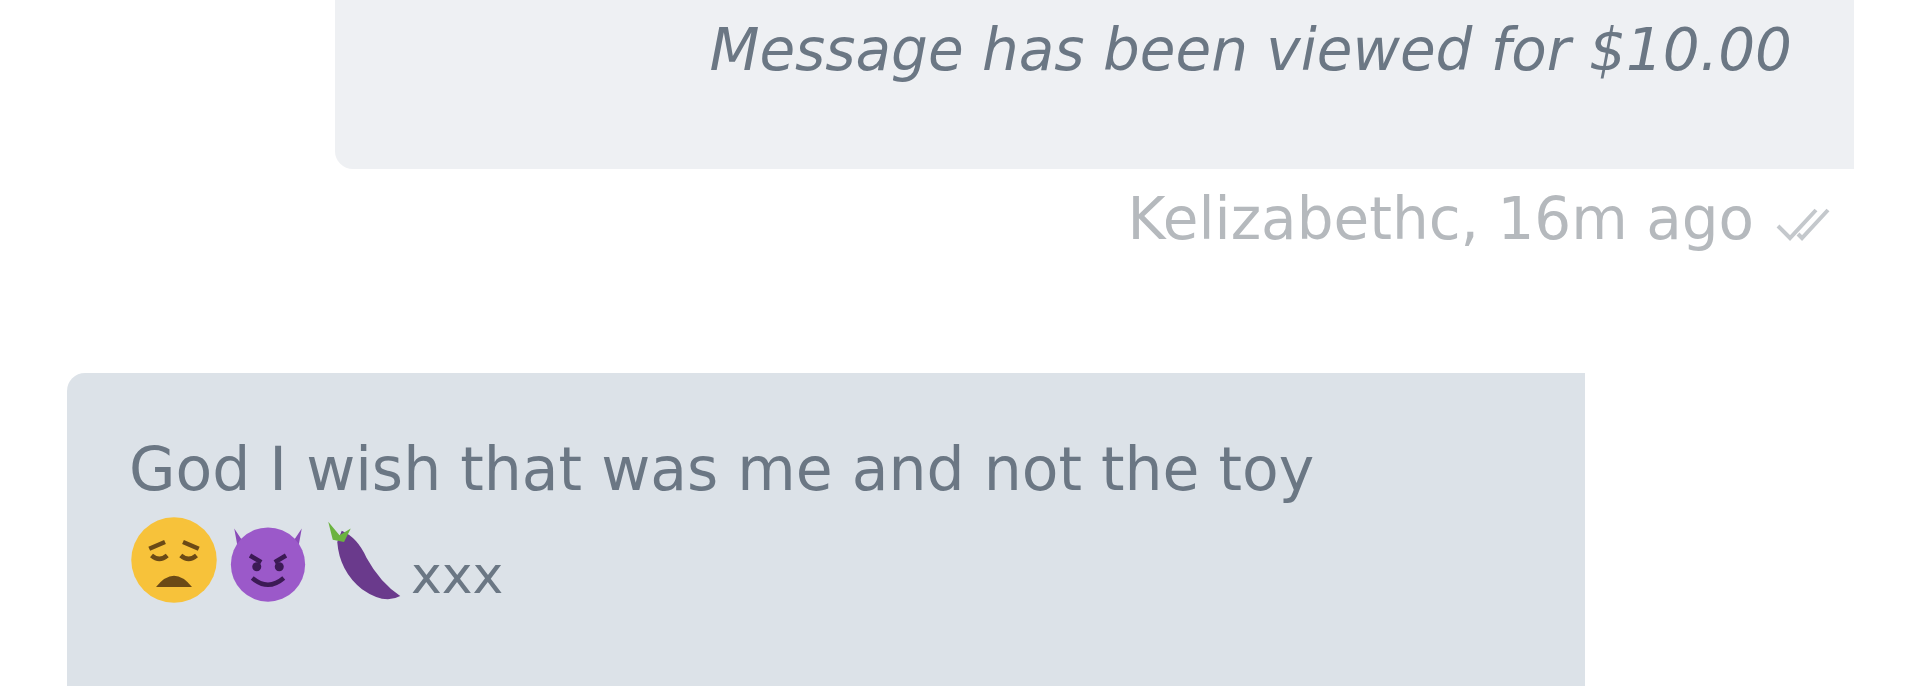  Describe the element at coordinates (722, 469) in the screenshot. I see `message-text: God I wish that was me and not the toy` at that location.